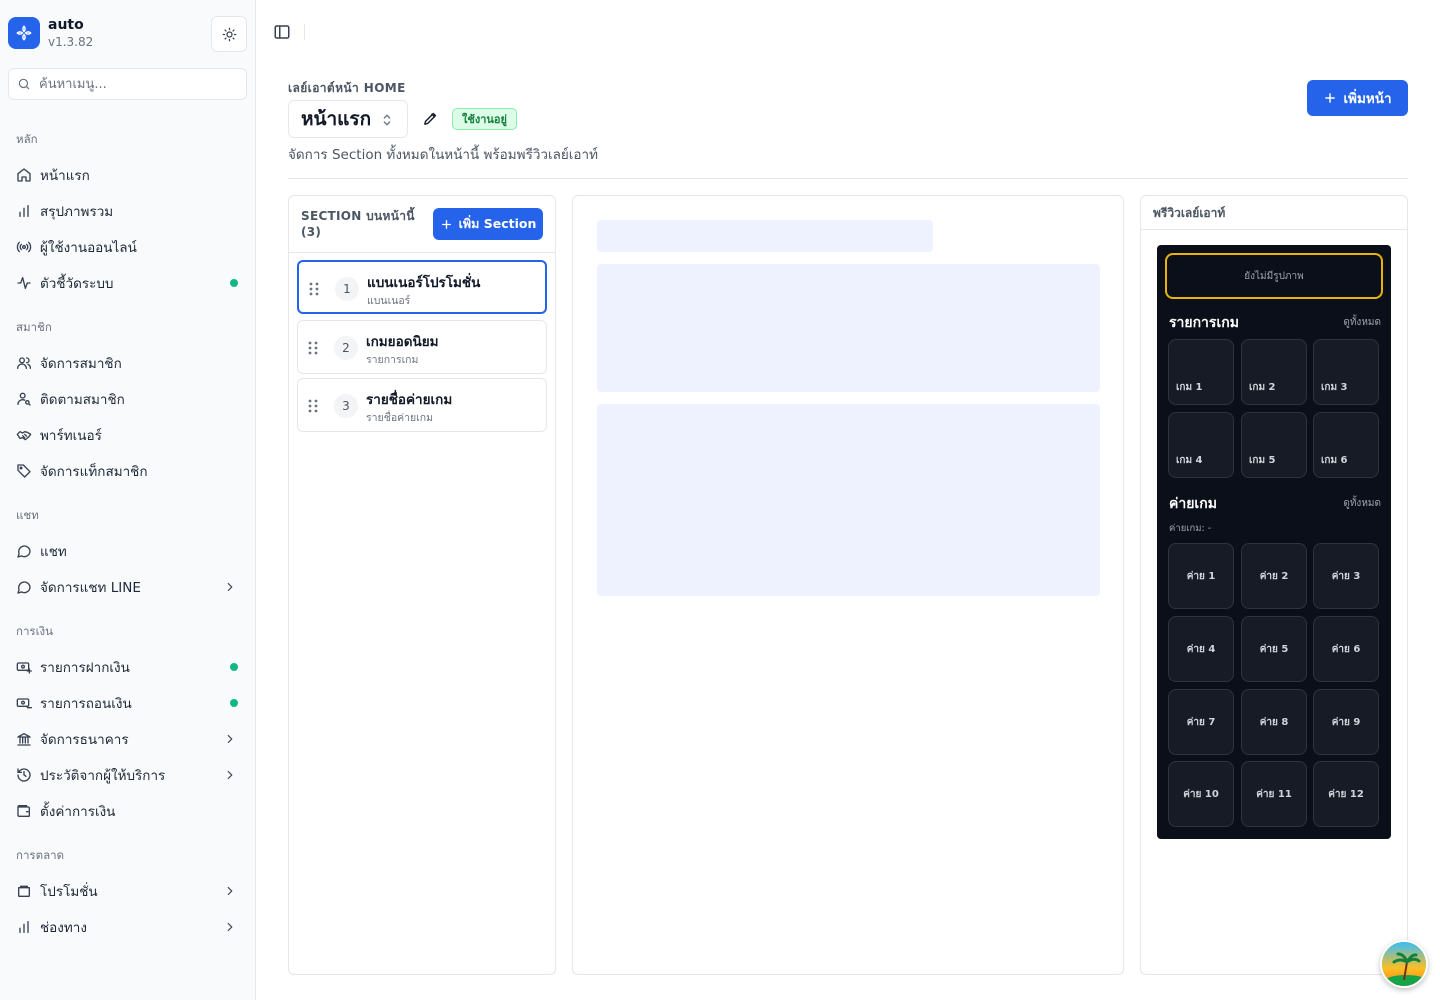 Image resolution: width=1440 pixels, height=1000 pixels. I want to click on menu-search, so click(127, 84).